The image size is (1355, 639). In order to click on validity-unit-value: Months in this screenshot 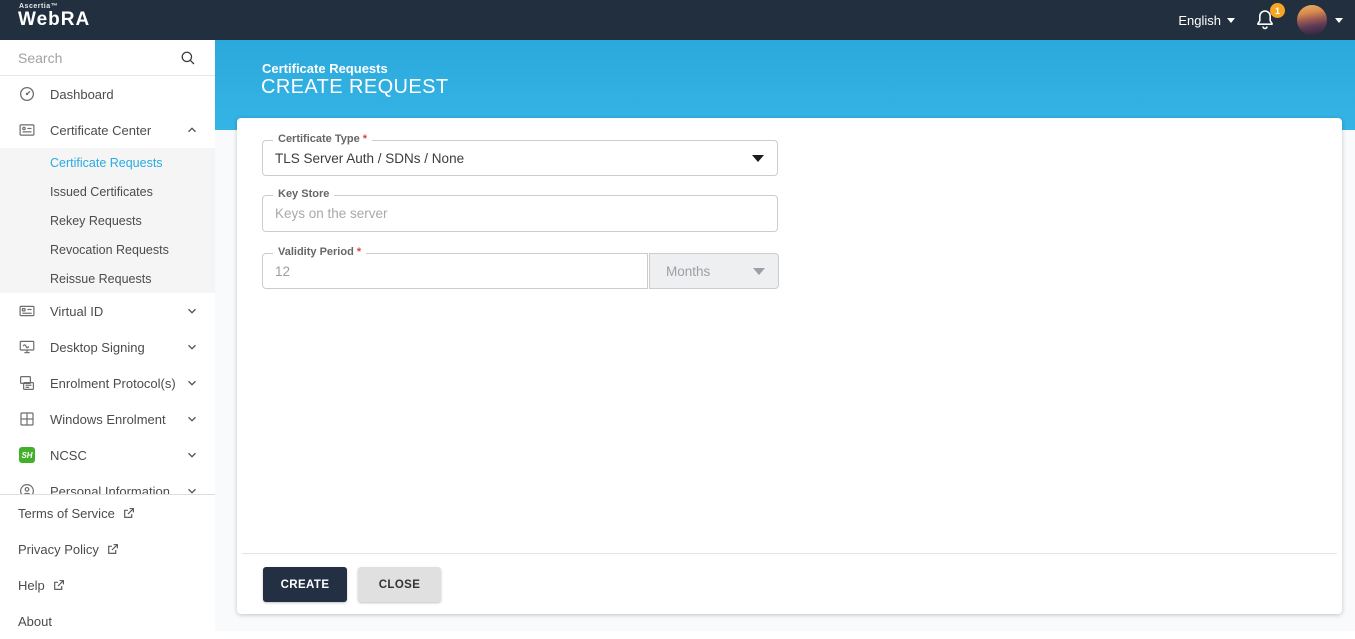, I will do `click(688, 271)`.